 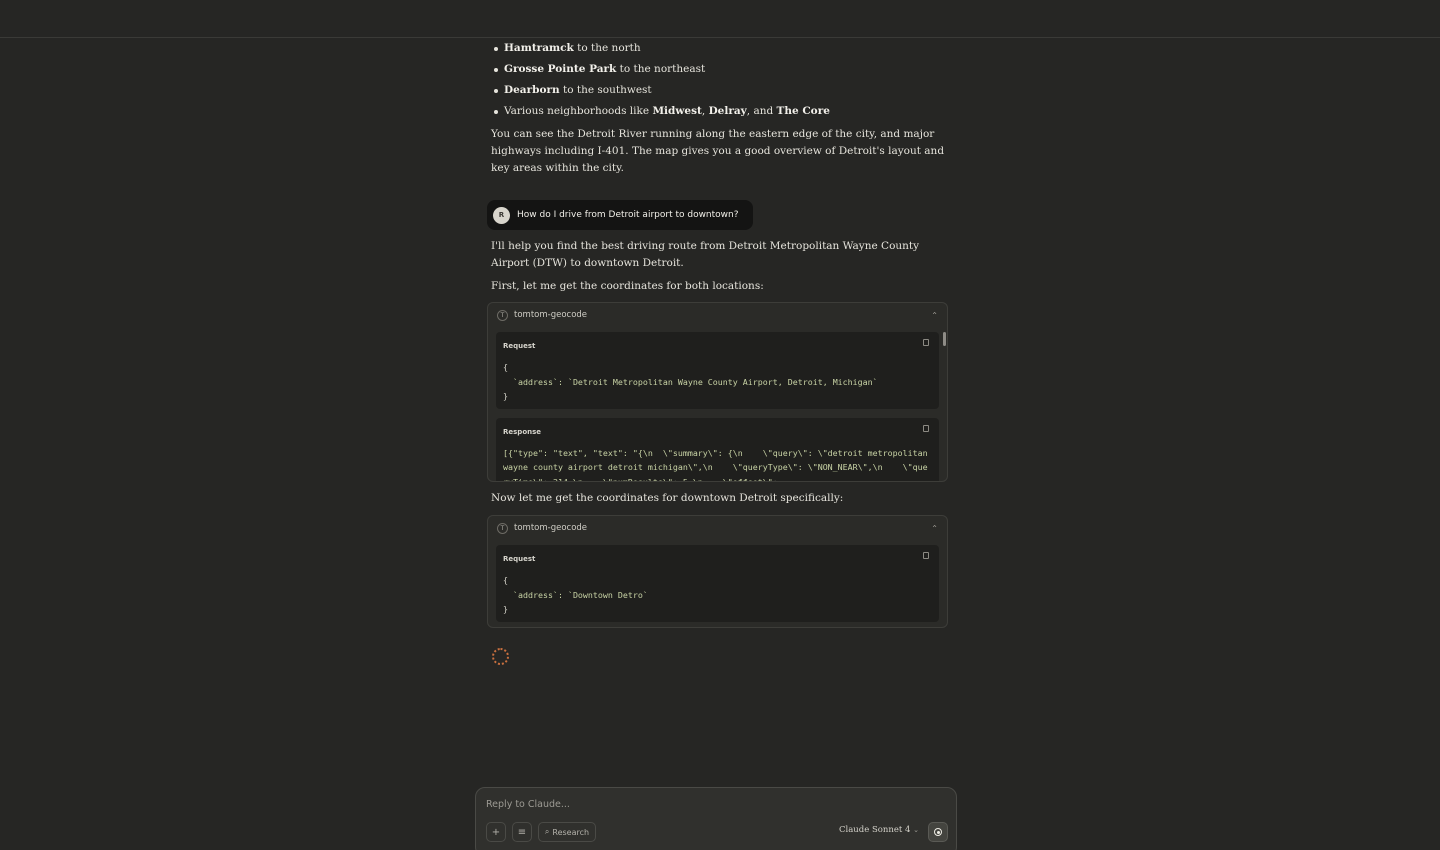 What do you see at coordinates (719, 69) in the screenshot?
I see `list-item: Grosse Pointe Park to the northeast` at bounding box center [719, 69].